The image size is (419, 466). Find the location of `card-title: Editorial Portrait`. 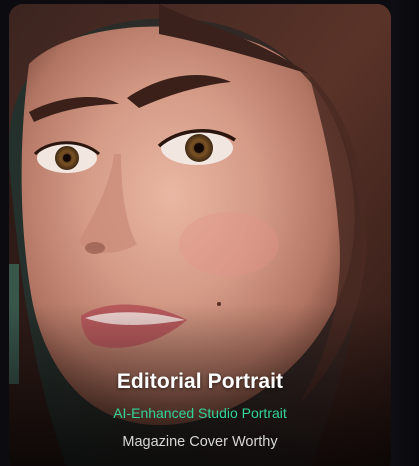

card-title: Editorial Portrait is located at coordinates (200, 381).